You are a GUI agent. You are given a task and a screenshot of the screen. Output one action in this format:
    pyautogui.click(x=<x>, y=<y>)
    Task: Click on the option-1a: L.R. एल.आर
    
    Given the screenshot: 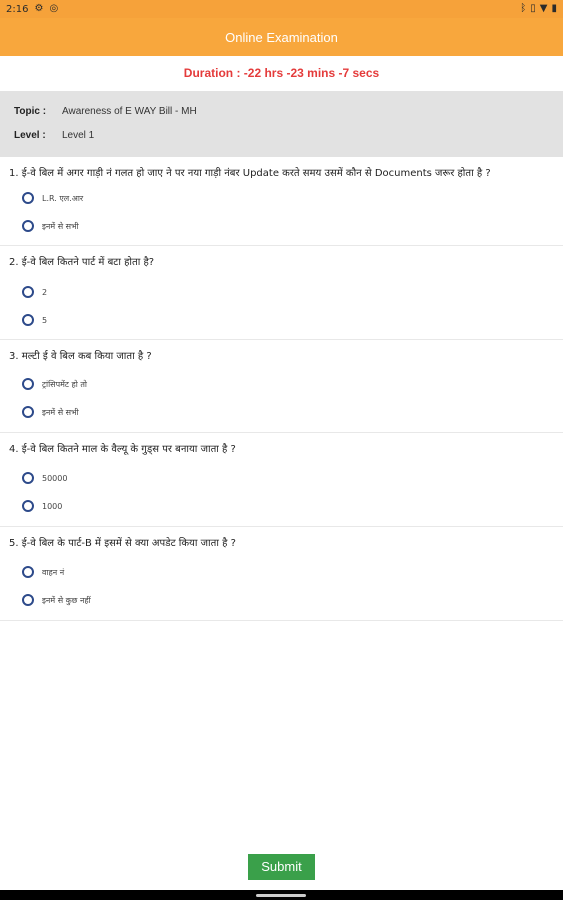 What is the action you would take?
    pyautogui.click(x=52, y=198)
    